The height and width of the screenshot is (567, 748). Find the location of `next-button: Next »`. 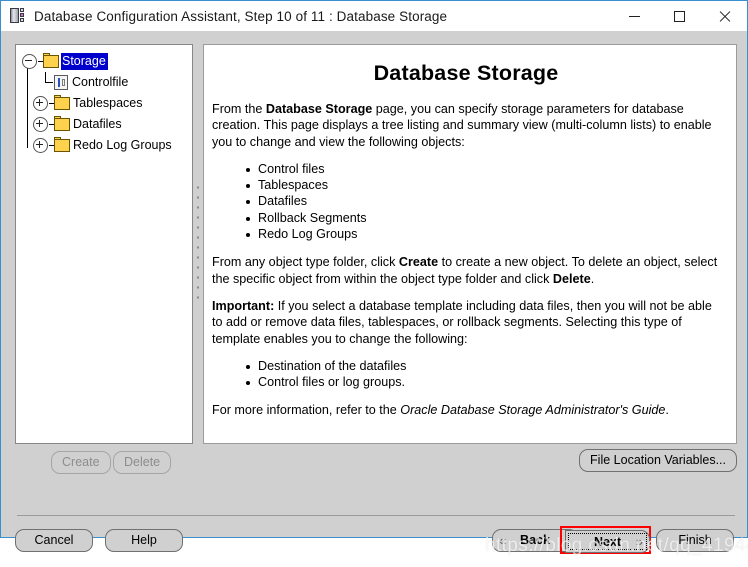

next-button: Next » is located at coordinates (607, 541).